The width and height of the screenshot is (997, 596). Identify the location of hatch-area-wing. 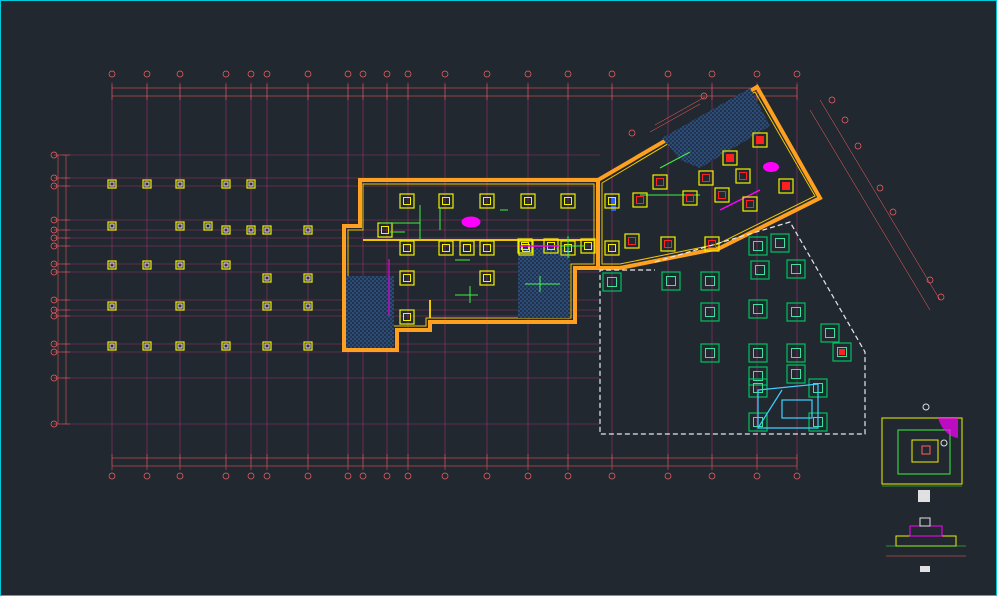
(716, 128).